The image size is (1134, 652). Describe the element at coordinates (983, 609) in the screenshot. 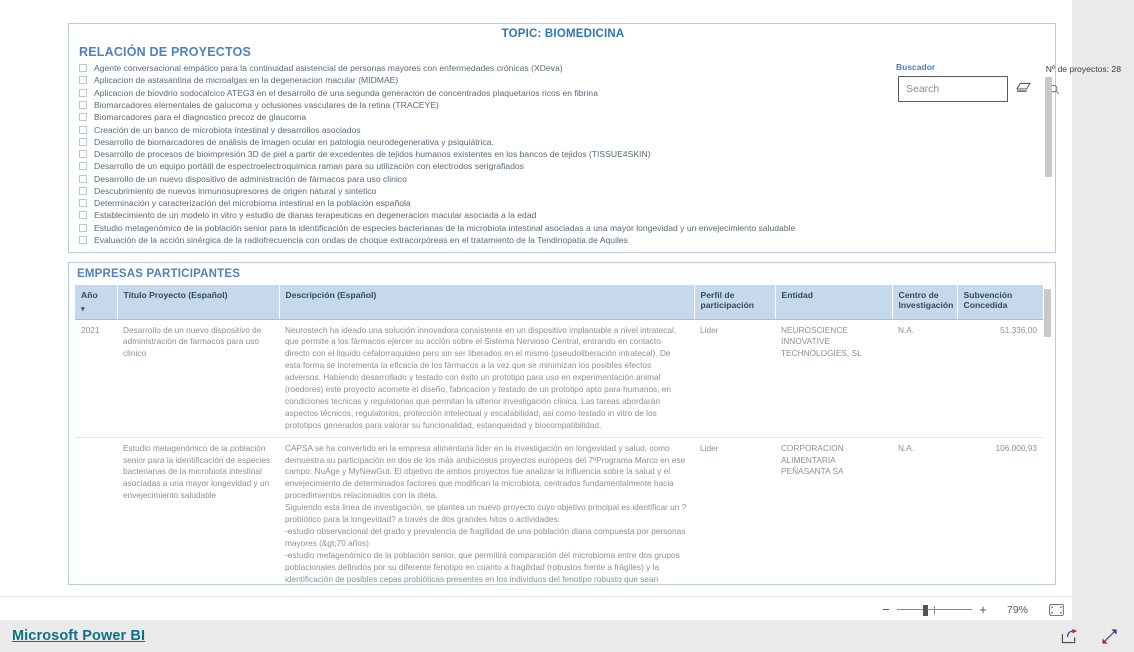

I see `zoom-in-button: +` at that location.